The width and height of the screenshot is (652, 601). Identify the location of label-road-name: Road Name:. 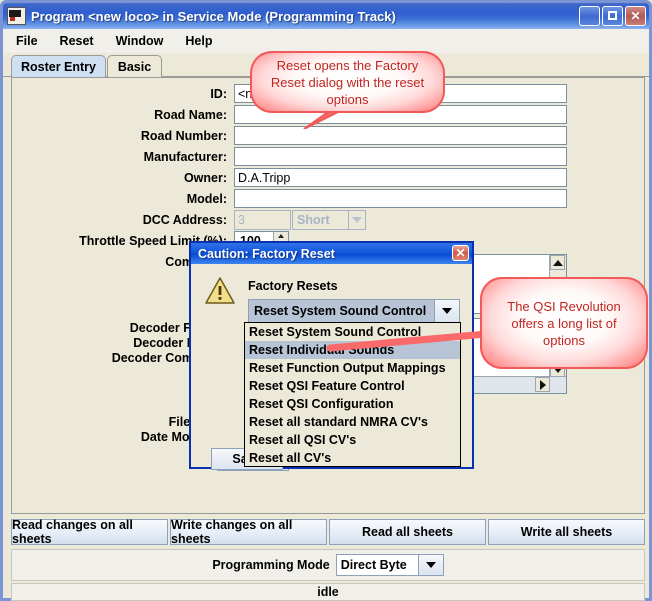
(190, 115).